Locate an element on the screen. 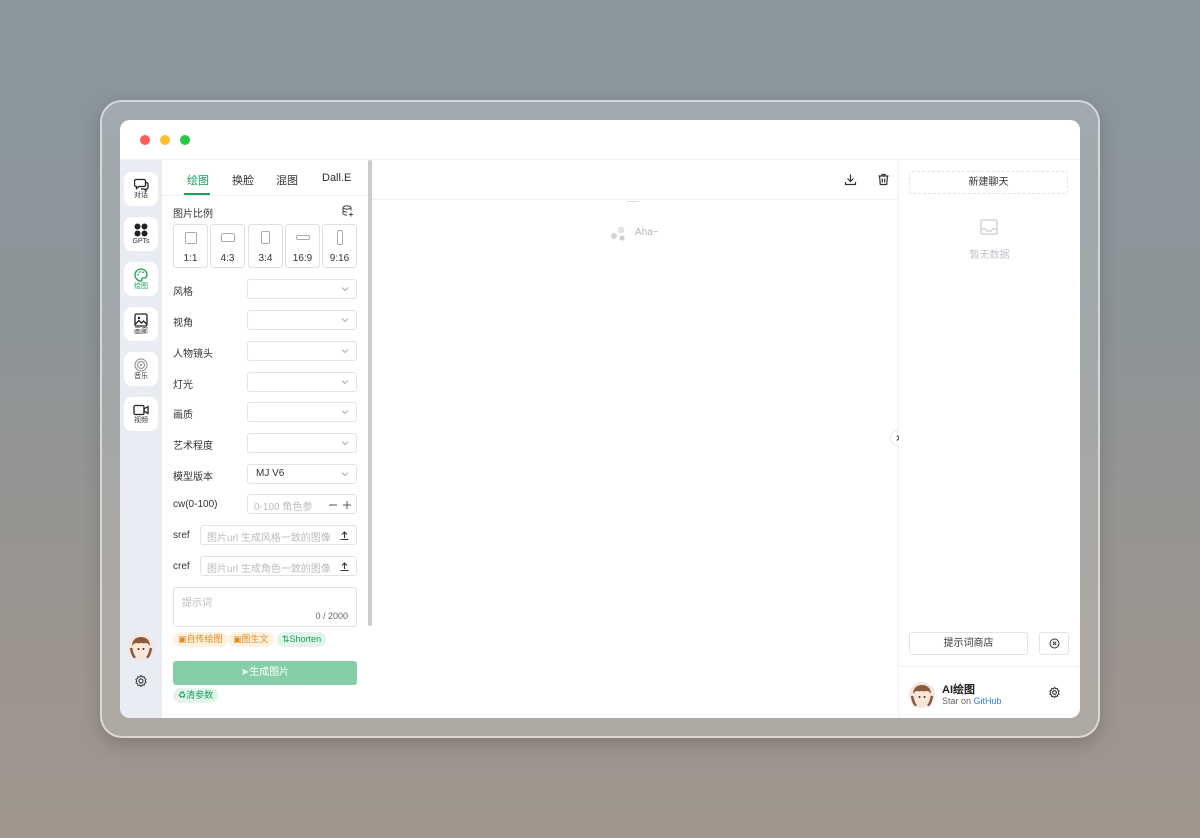 The height and width of the screenshot is (838, 1200). generate-image-button: ➤生成图片 is located at coordinates (265, 673).